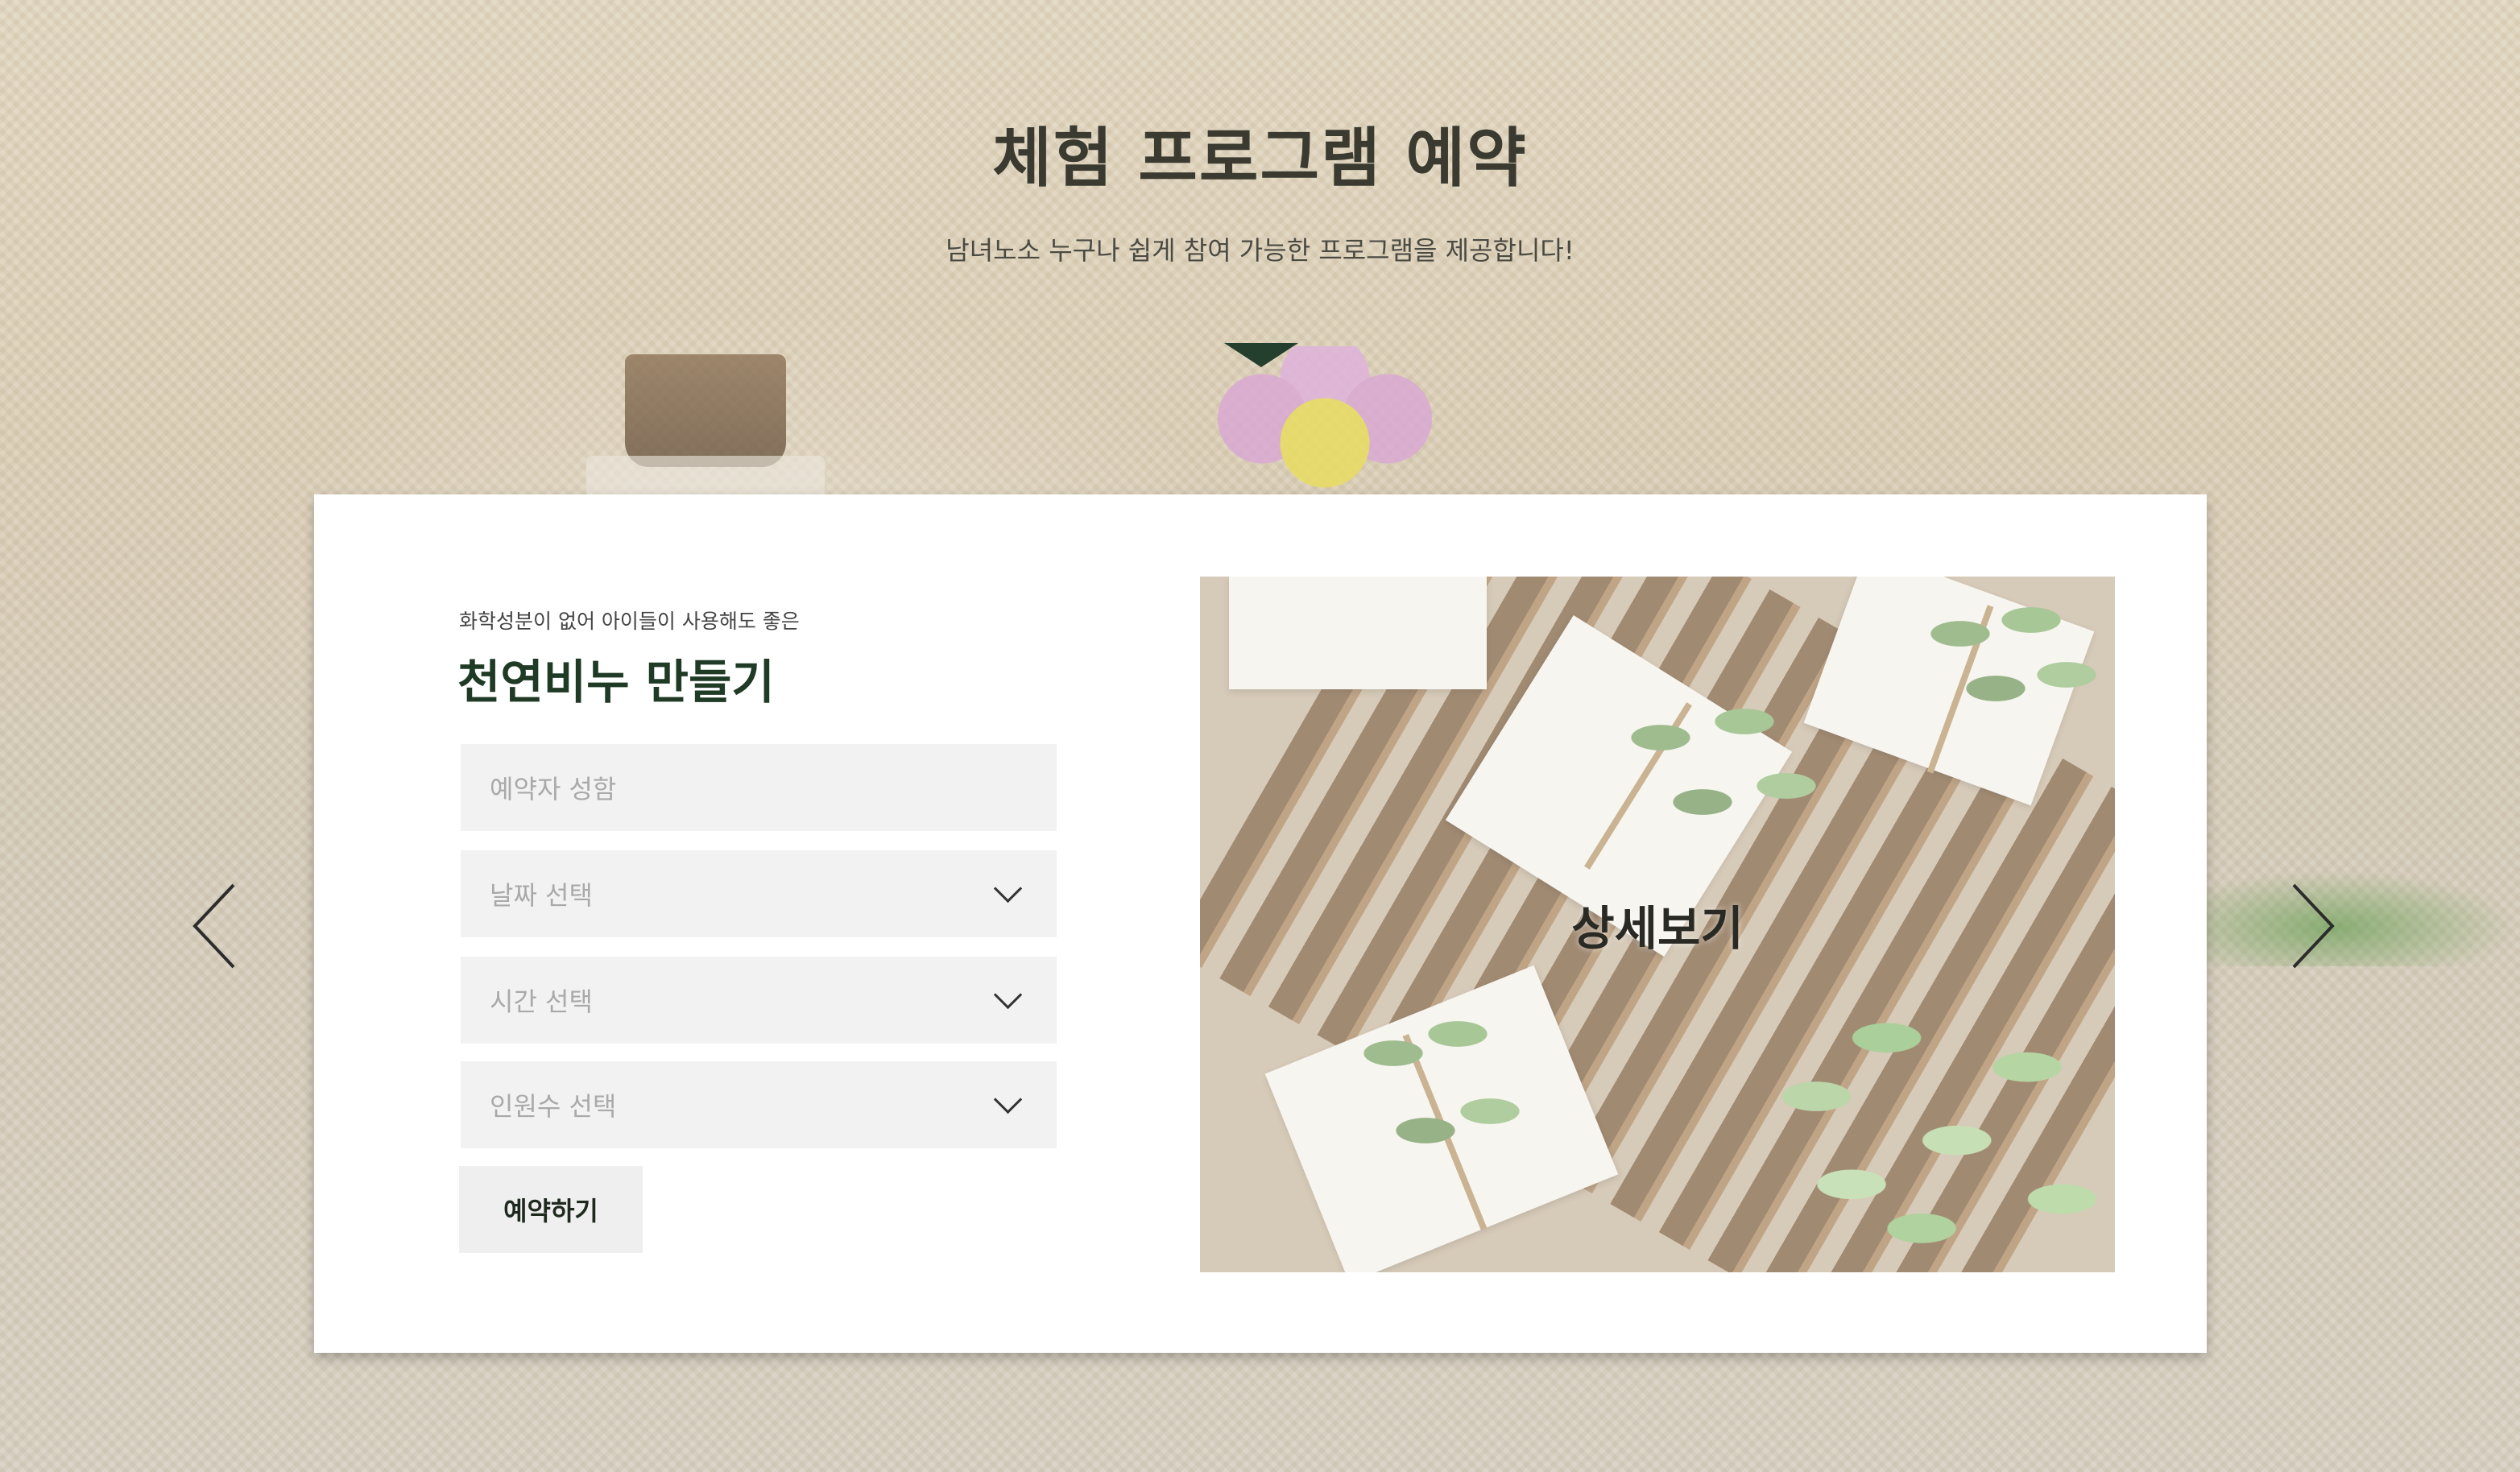 The width and height of the screenshot is (2520, 1472). I want to click on time-select-placeholder: 시간 선택, so click(541, 1002).